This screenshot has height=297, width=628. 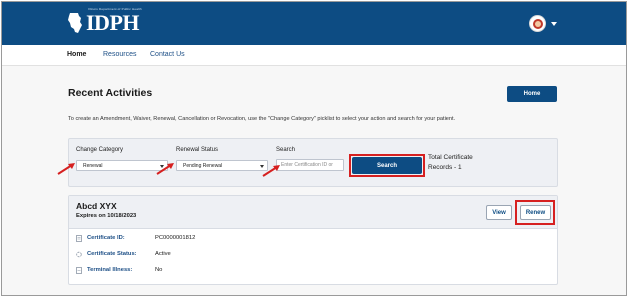 I want to click on field-terminal-illness: Terminal Illness: No, so click(x=119, y=270).